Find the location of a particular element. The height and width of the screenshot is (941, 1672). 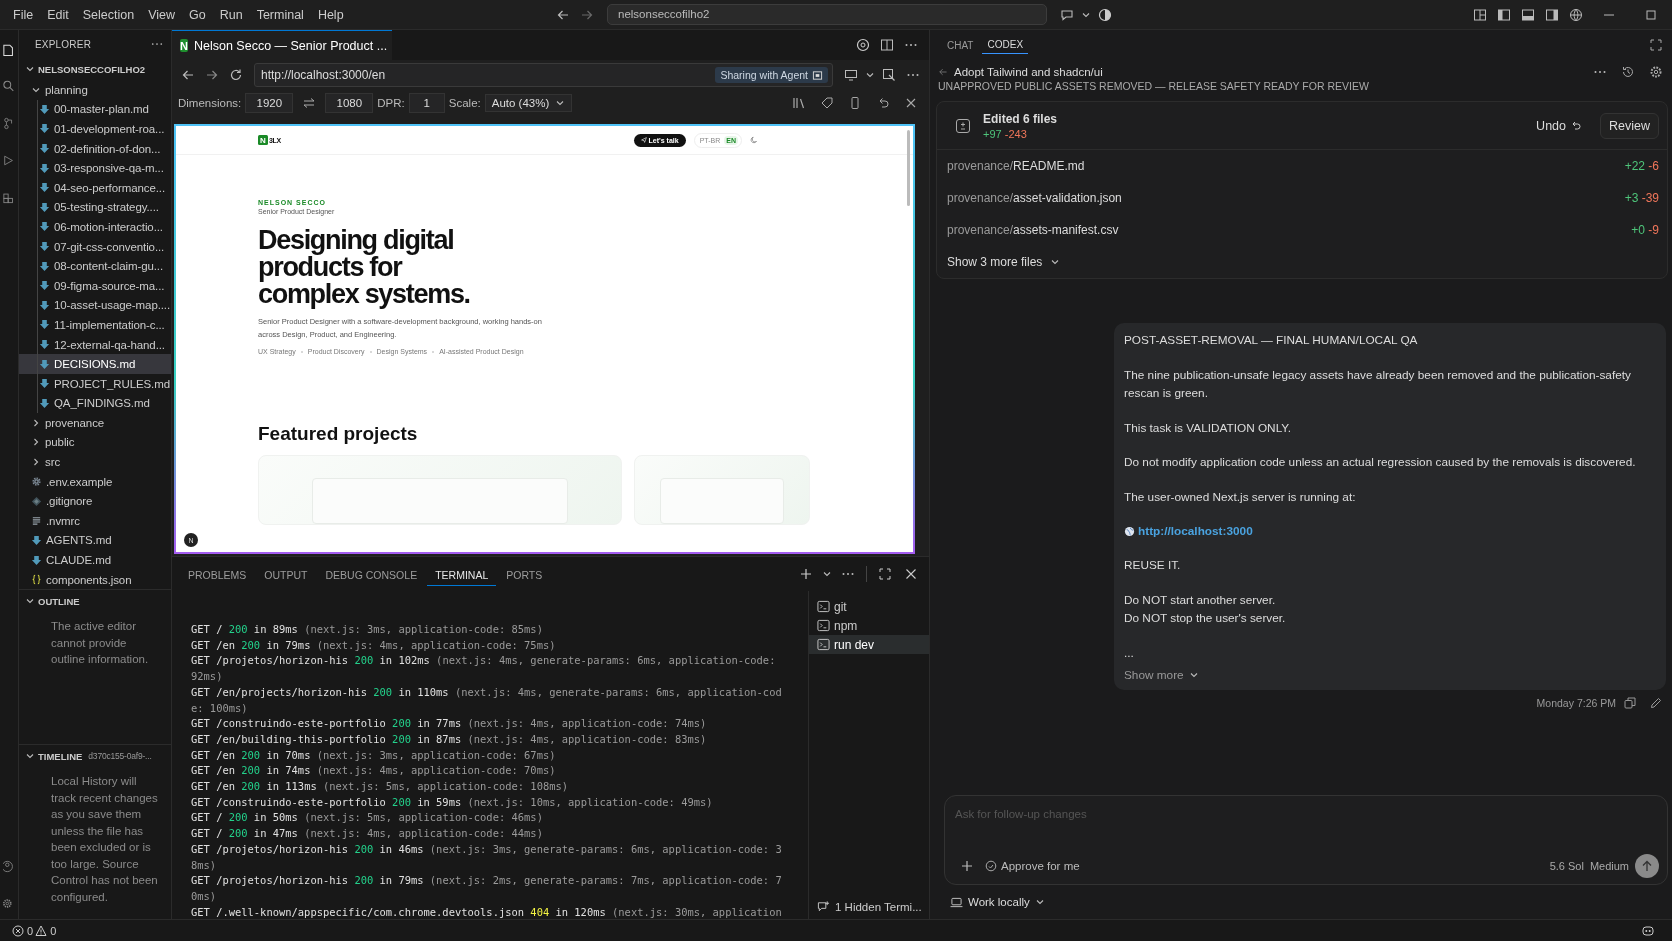

reload-icon is located at coordinates (236, 75).